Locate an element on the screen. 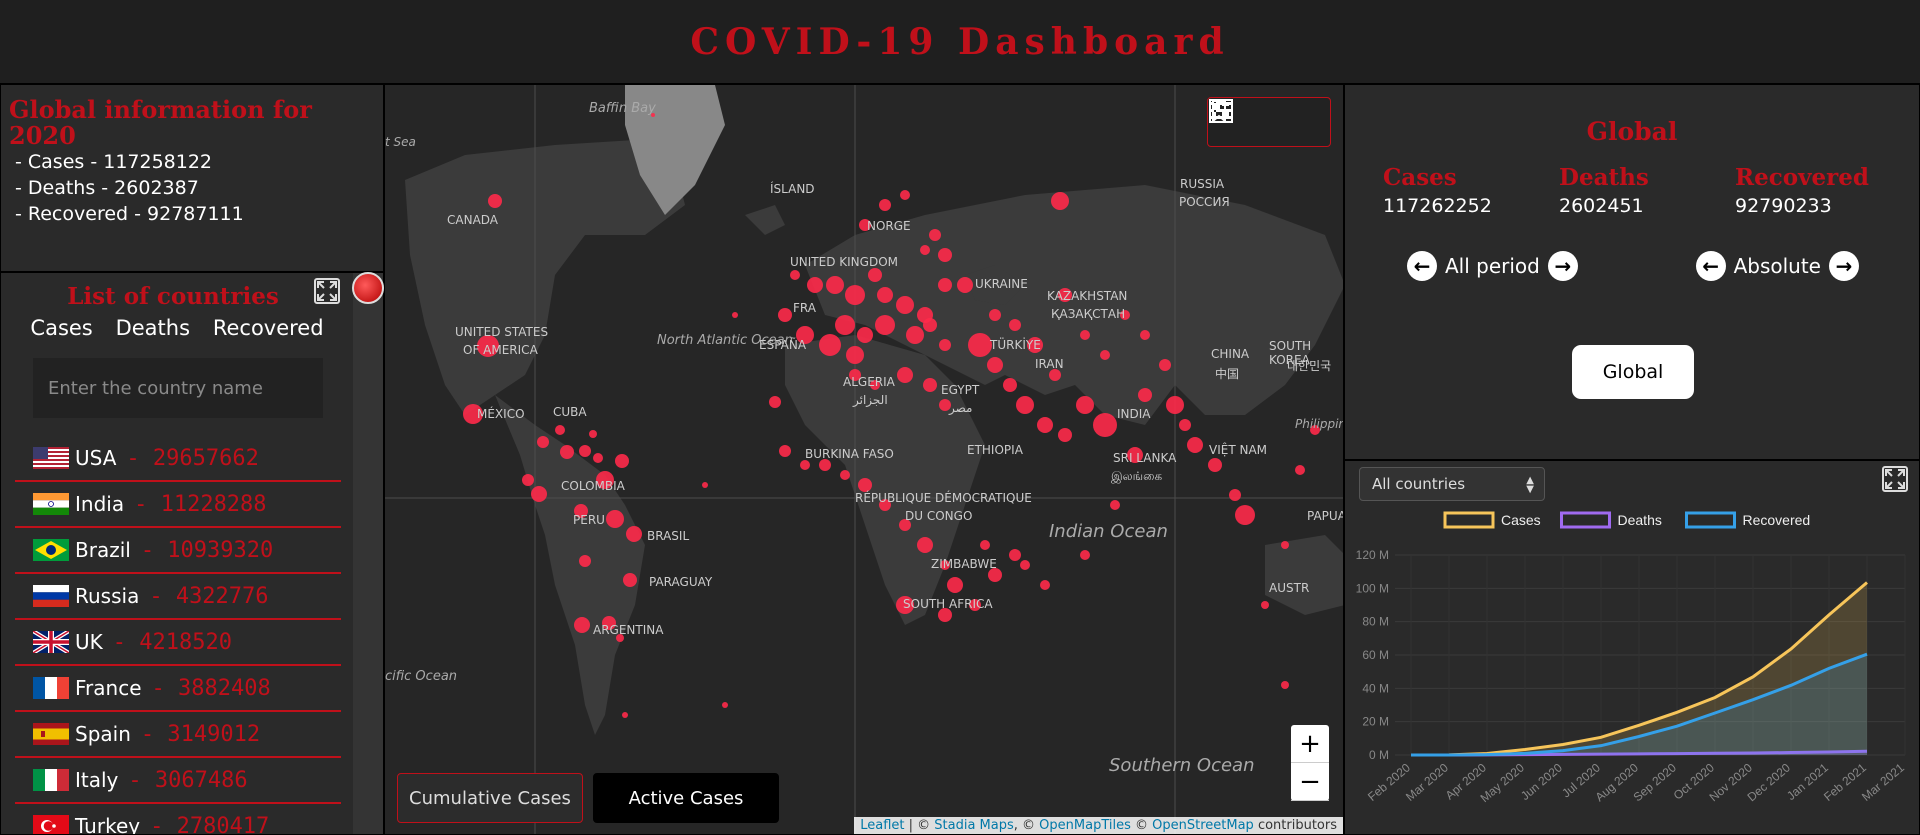 Image resolution: width=1920 pixels, height=835 pixels. country-row: Brazil - 10939320 is located at coordinates (178, 551).